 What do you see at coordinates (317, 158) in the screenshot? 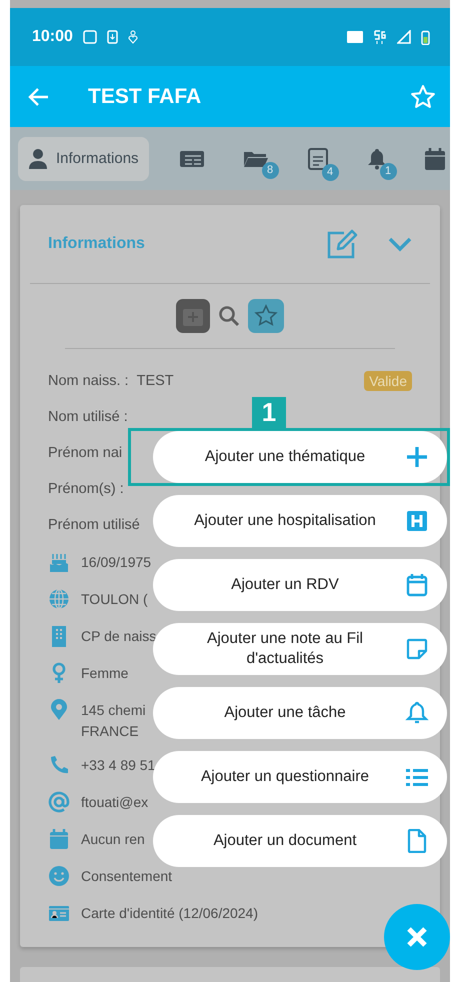
I see `notes-icon` at bounding box center [317, 158].